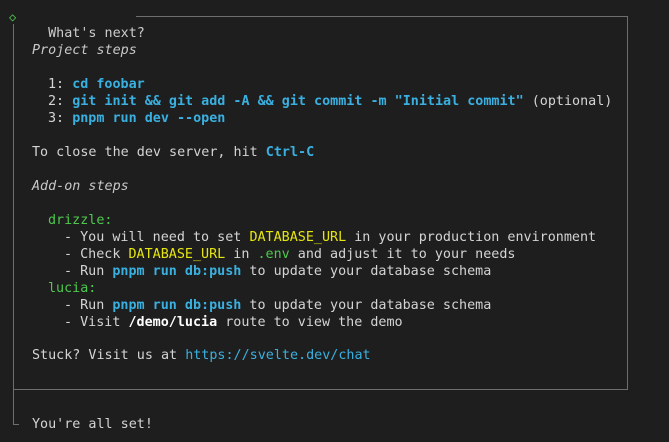  What do you see at coordinates (13, 17) in the screenshot?
I see `step-diamond-icon: ◇` at bounding box center [13, 17].